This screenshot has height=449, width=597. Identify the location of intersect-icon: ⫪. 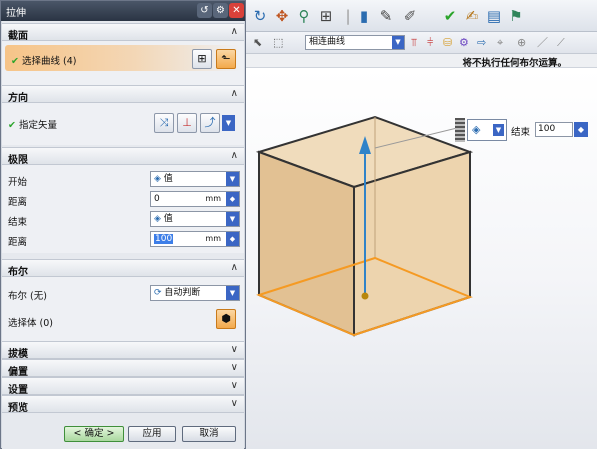
(414, 42).